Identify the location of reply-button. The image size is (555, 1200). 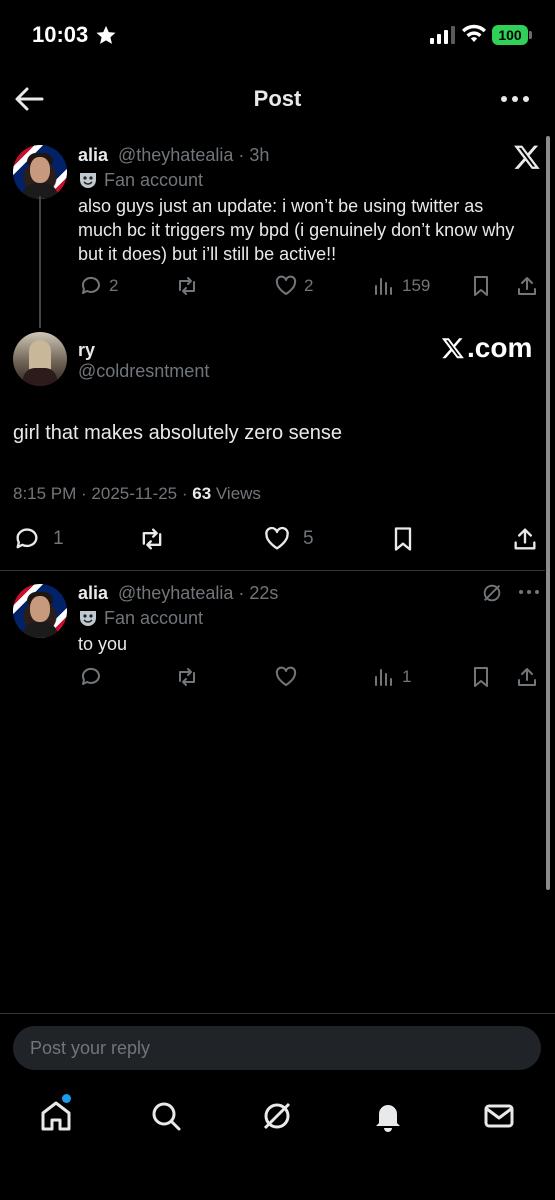
(91, 677).